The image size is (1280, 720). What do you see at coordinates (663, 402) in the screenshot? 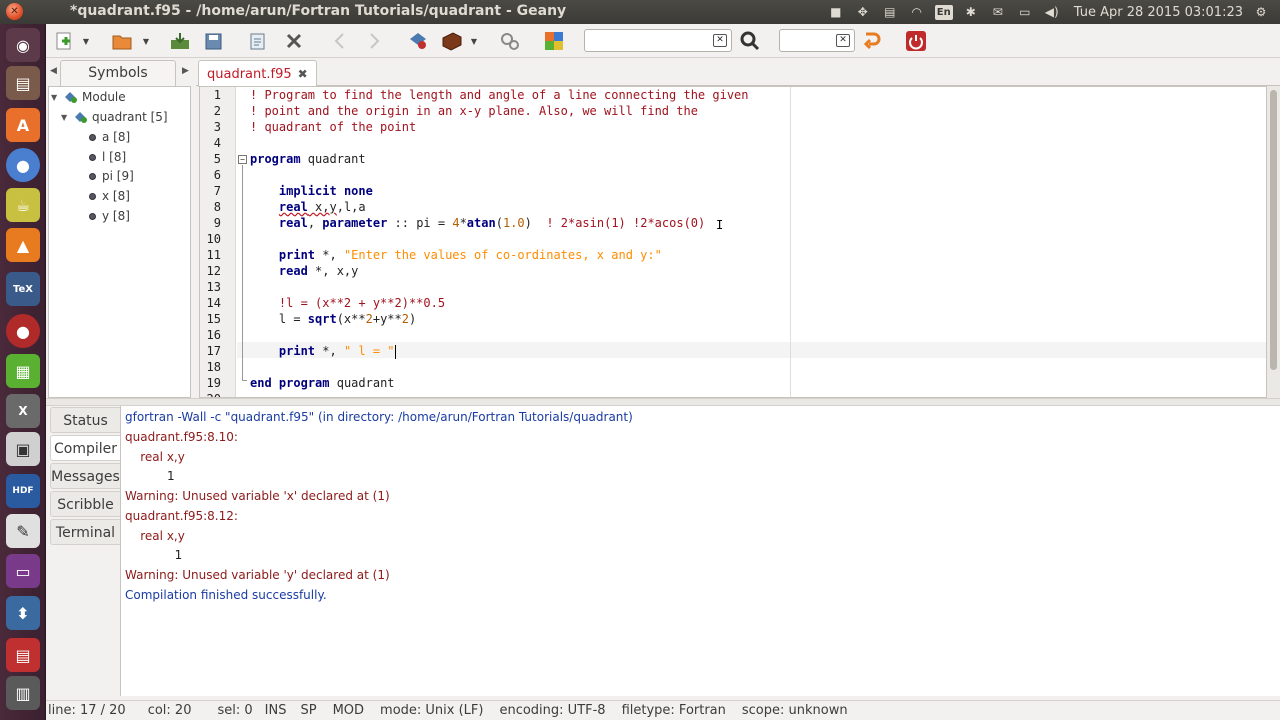
I see `pane-splitter` at bounding box center [663, 402].